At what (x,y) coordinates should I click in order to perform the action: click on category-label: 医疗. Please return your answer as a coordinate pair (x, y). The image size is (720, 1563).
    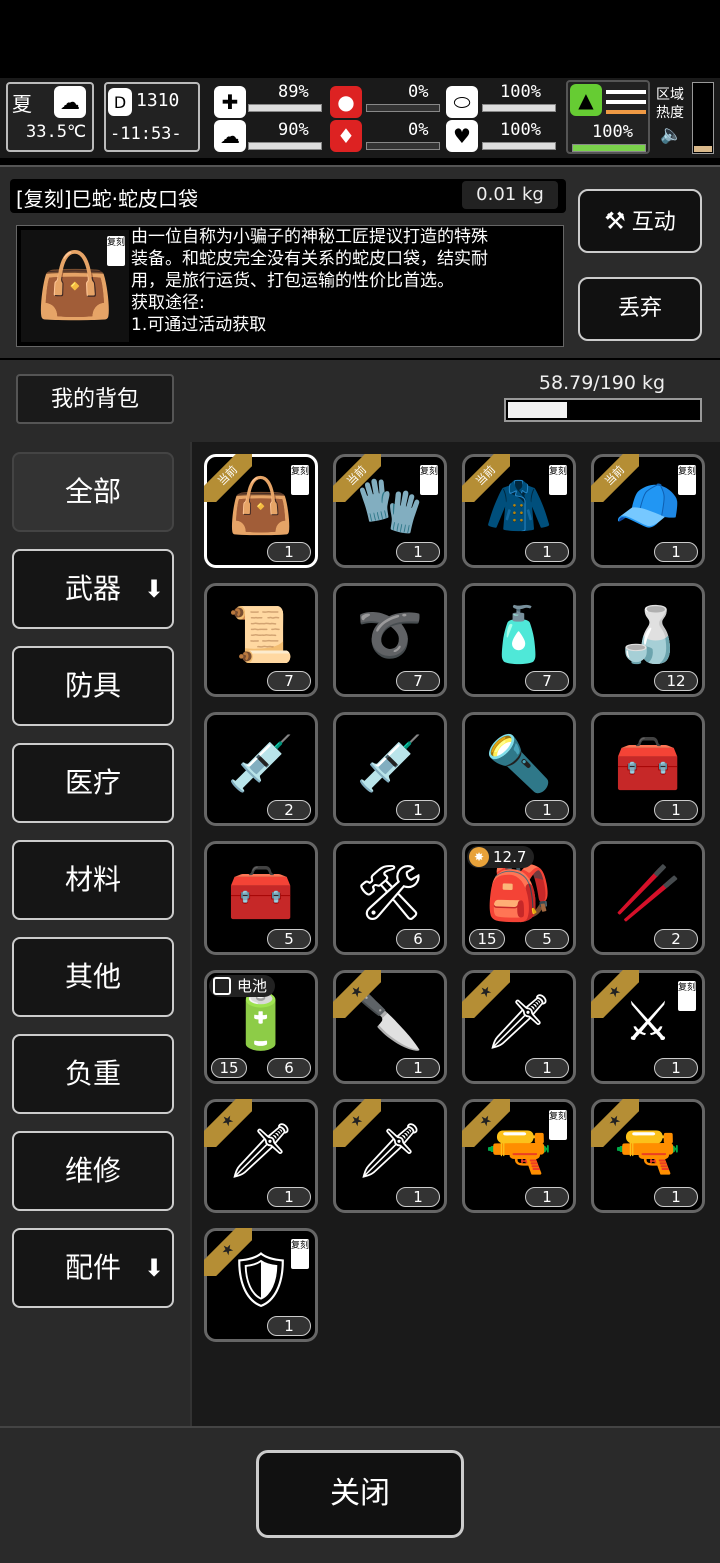
    Looking at the image, I should click on (92, 782).